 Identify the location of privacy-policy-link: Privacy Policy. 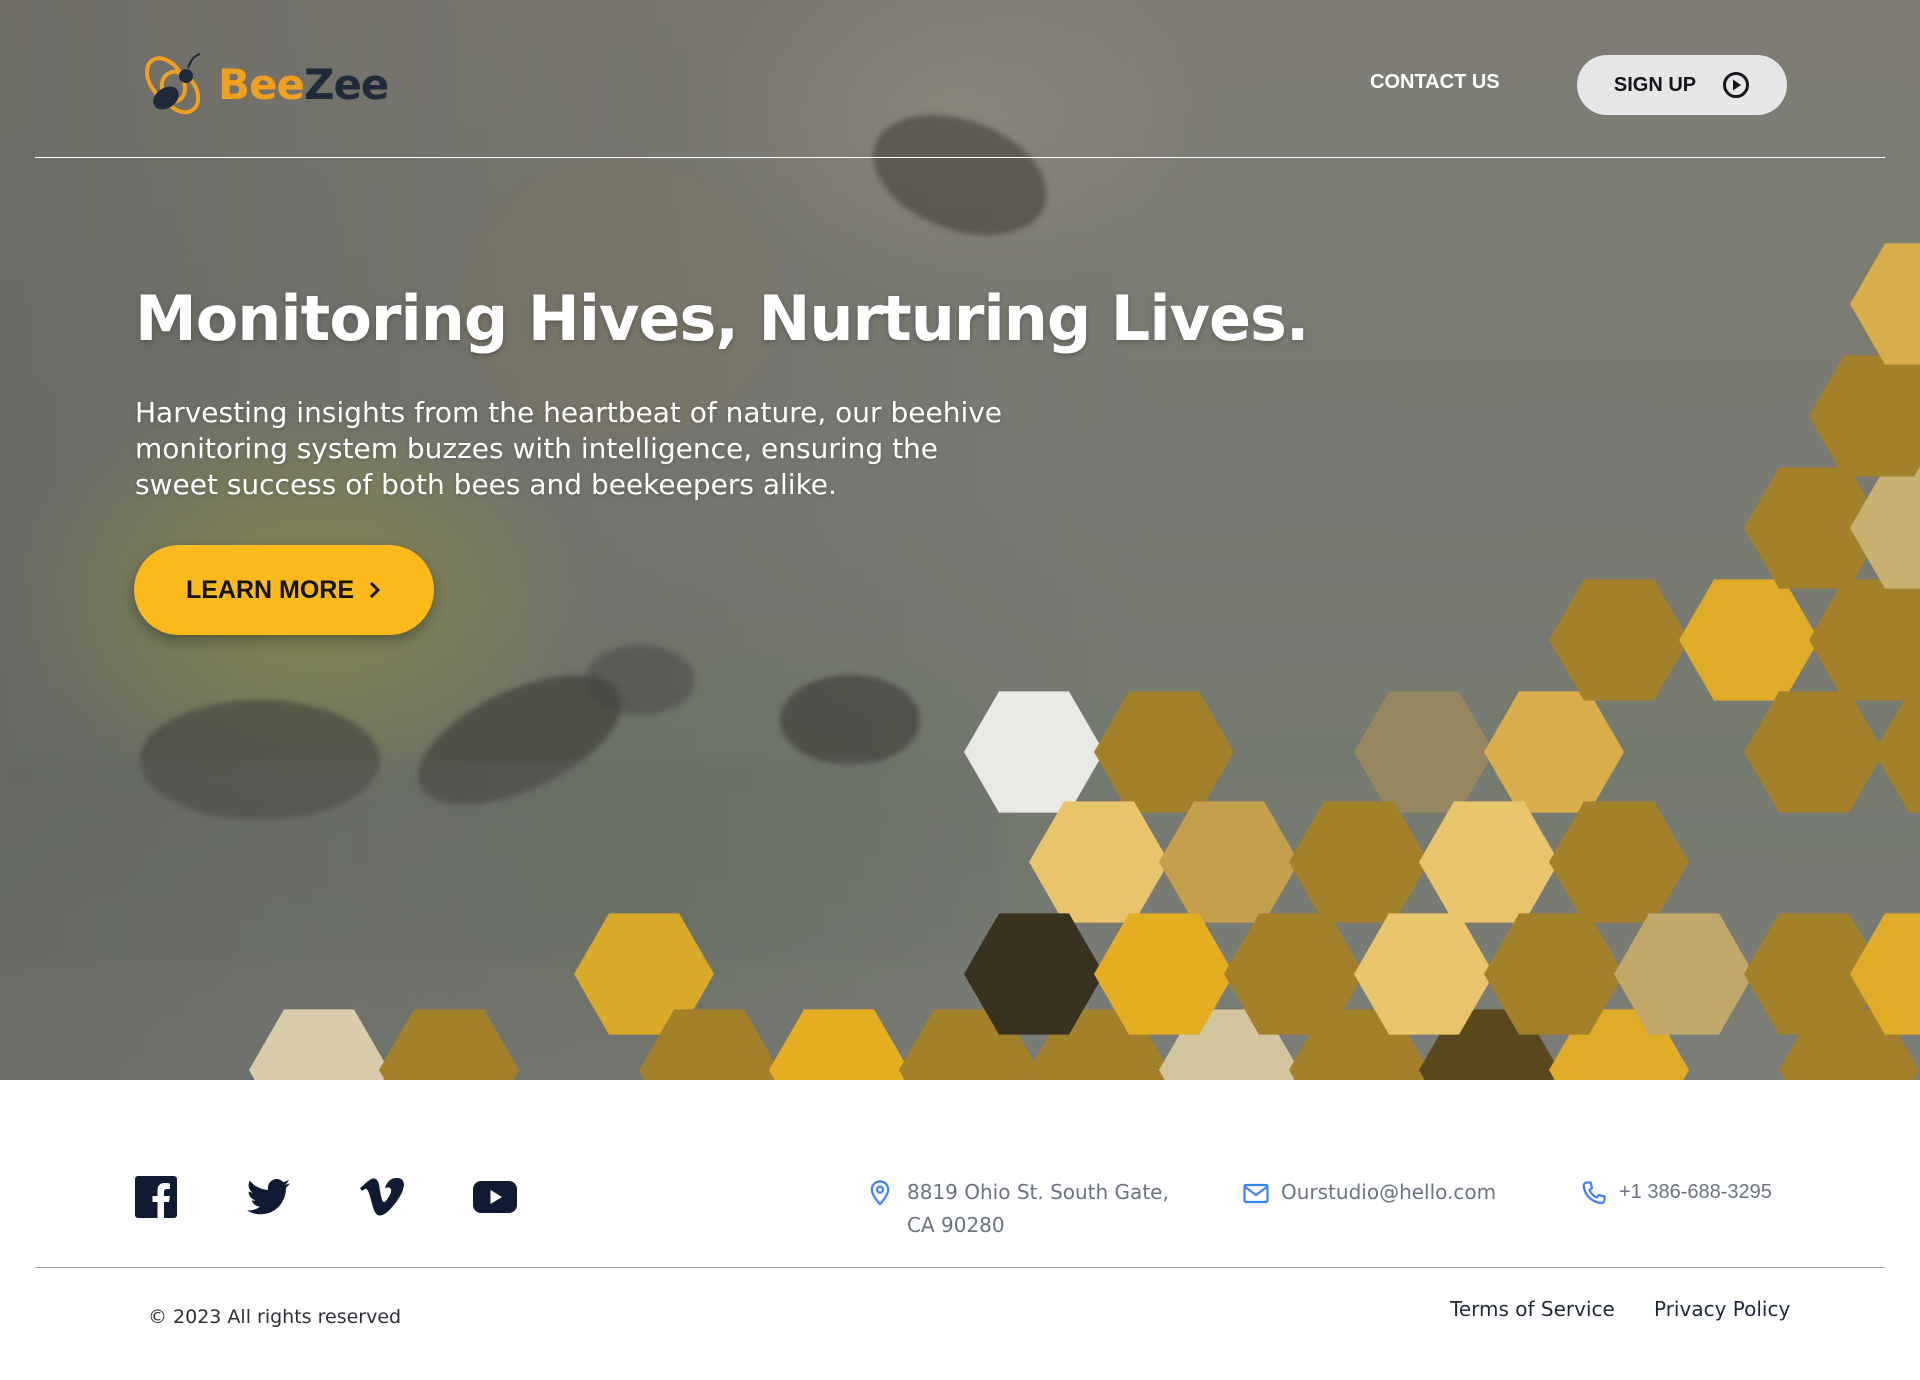
(1722, 1309).